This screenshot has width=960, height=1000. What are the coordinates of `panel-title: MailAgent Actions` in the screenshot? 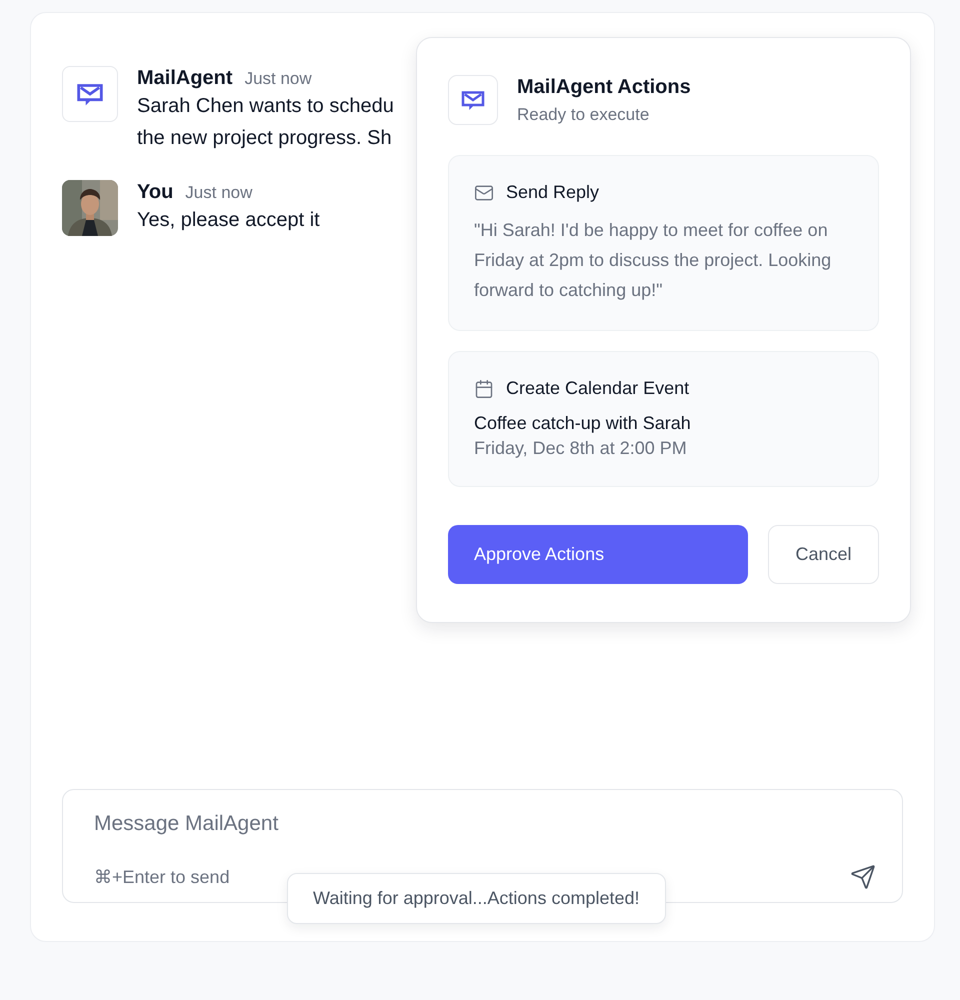 It's located at (604, 87).